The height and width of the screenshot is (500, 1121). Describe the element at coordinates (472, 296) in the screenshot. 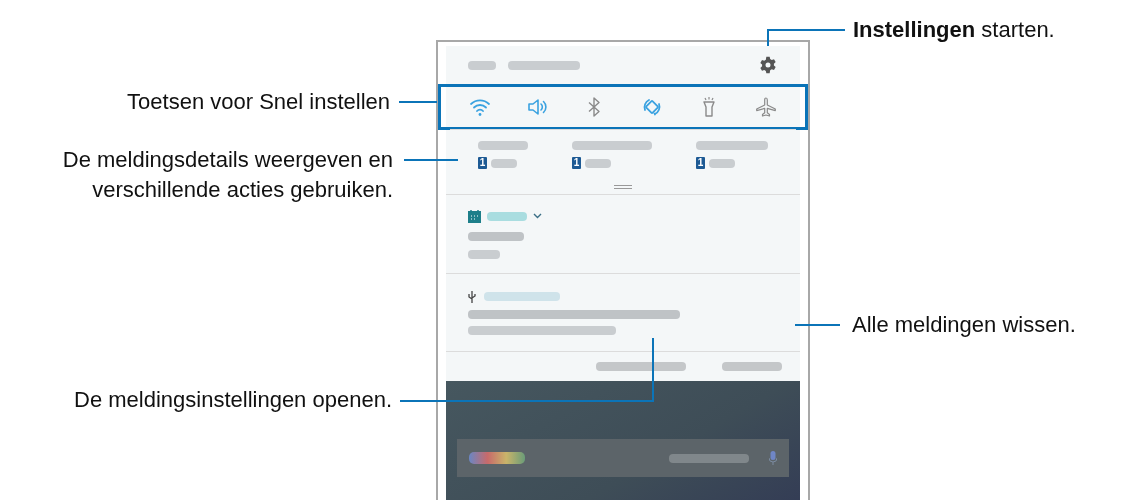

I see `usb-icon` at that location.